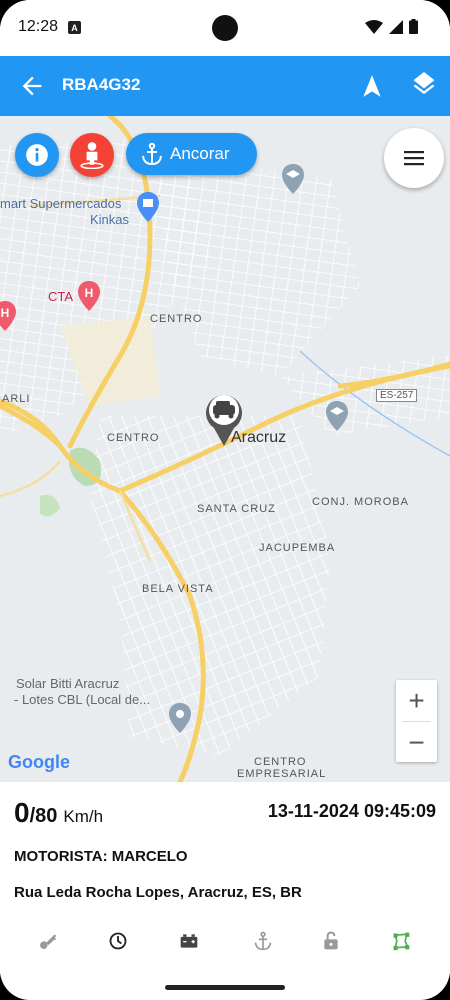 This screenshot has height=1000, width=450. What do you see at coordinates (236, 509) in the screenshot?
I see `map-label-santa-cruz: SANTA CRUZ` at bounding box center [236, 509].